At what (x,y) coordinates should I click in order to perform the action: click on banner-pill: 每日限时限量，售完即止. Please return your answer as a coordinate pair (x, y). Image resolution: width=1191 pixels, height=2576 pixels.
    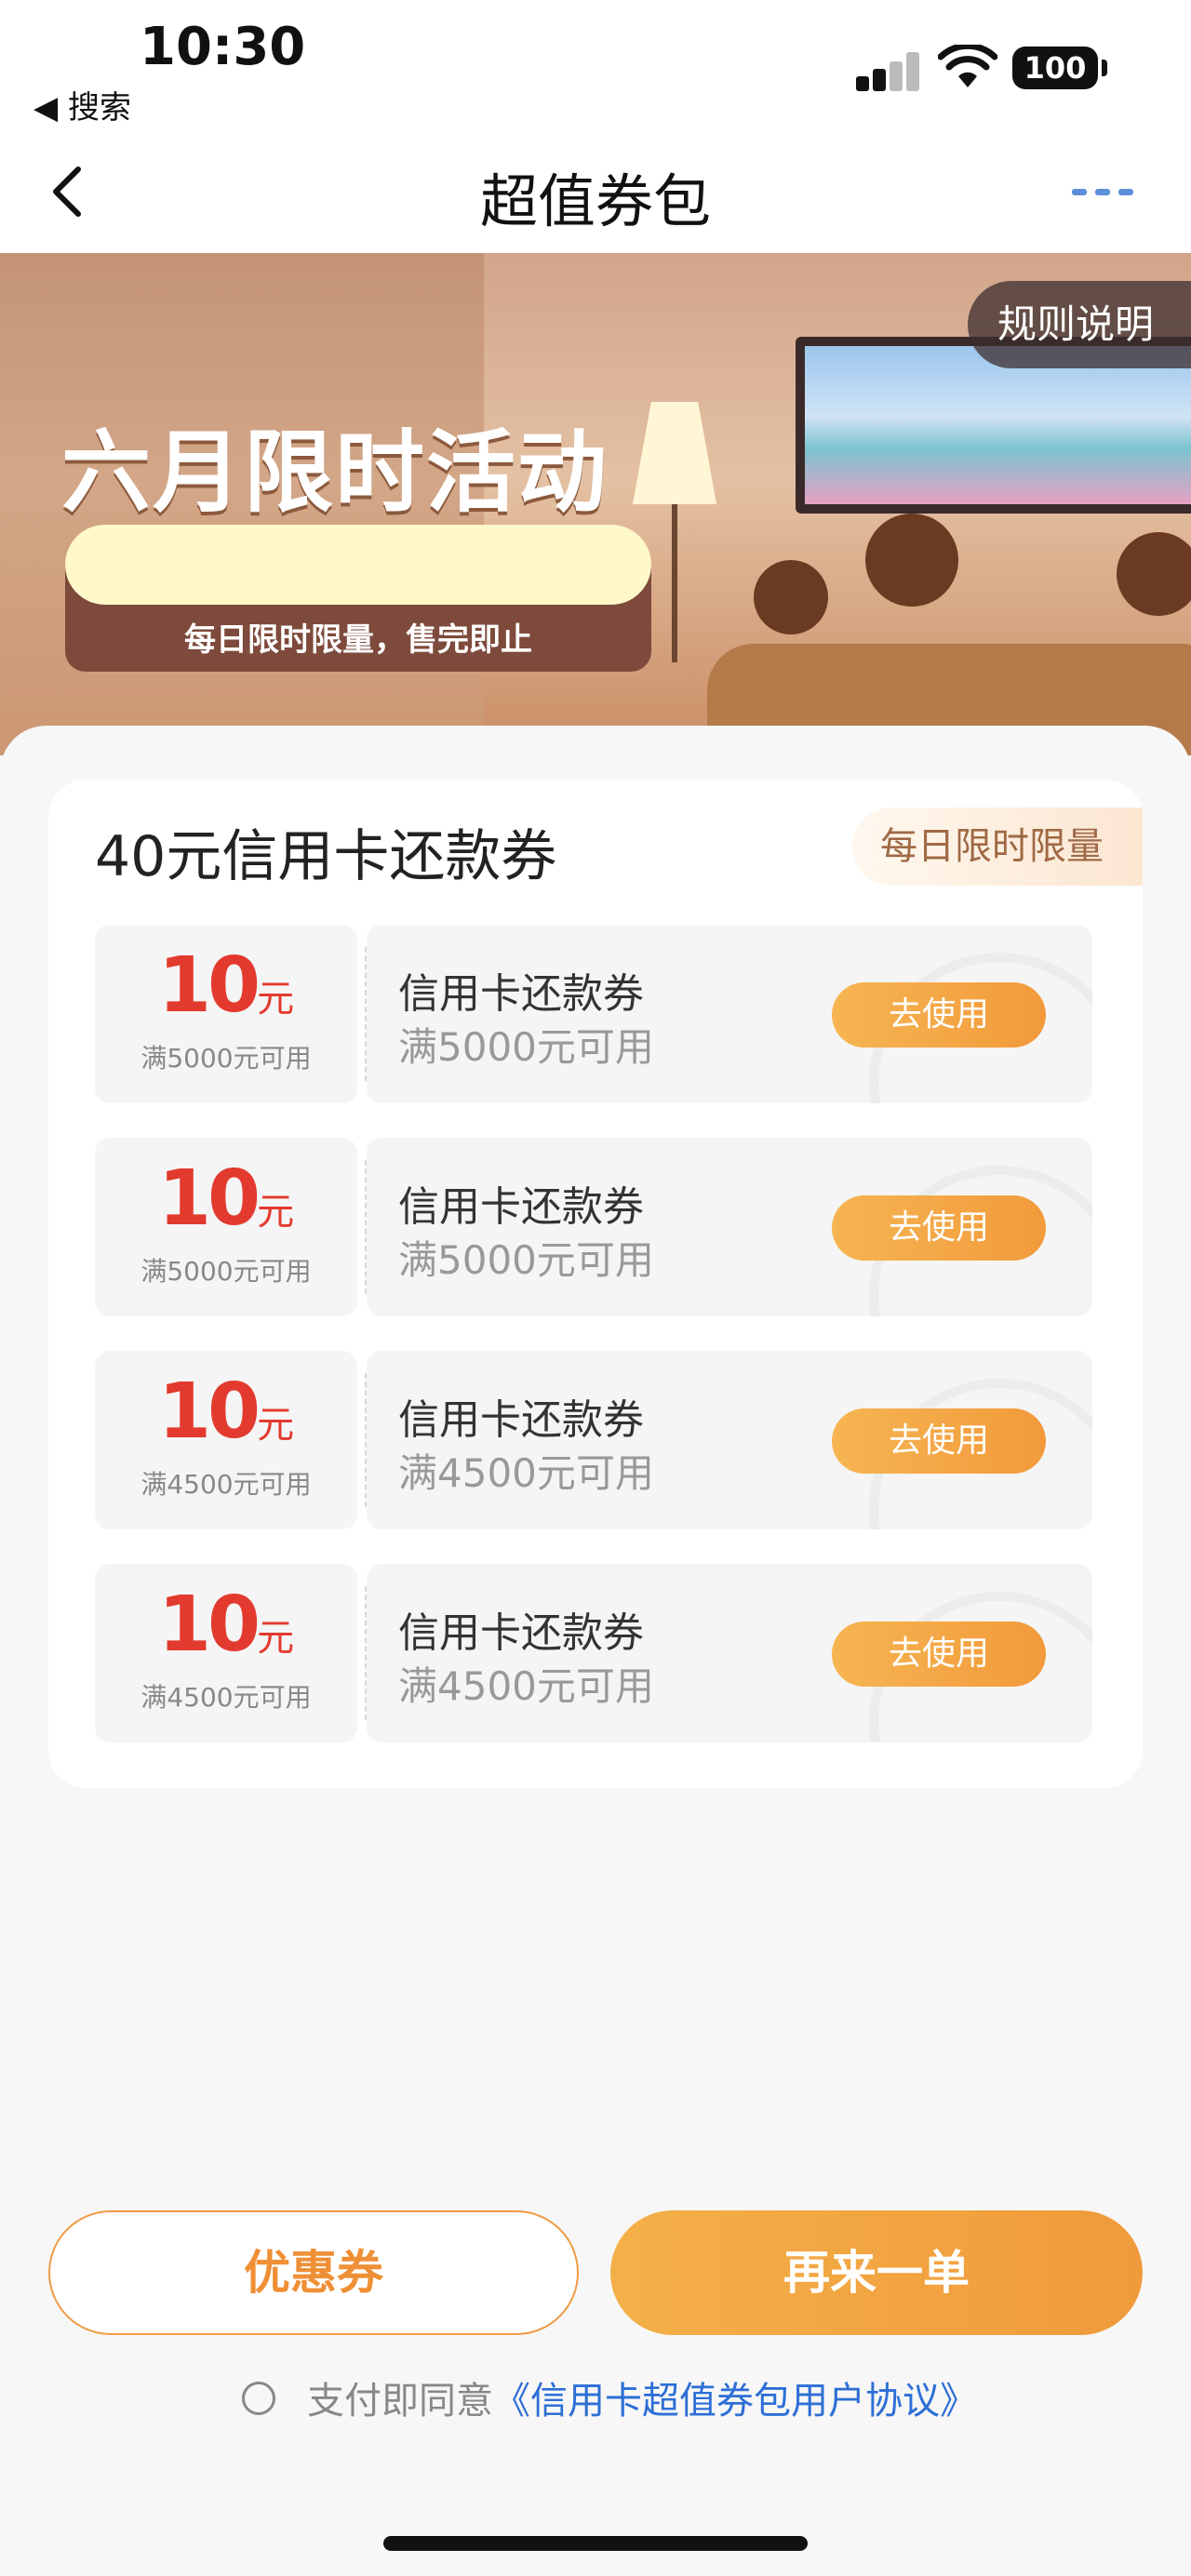
    Looking at the image, I should click on (358, 599).